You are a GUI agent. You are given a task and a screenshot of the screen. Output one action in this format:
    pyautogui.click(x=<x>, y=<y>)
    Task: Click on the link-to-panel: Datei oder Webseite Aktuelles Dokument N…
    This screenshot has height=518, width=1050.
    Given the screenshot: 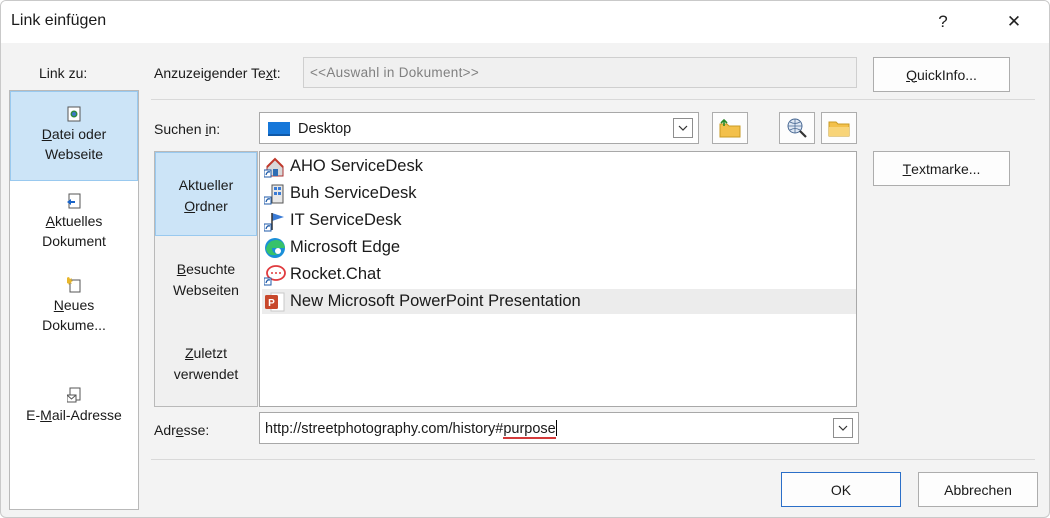 What is the action you would take?
    pyautogui.click(x=74, y=300)
    